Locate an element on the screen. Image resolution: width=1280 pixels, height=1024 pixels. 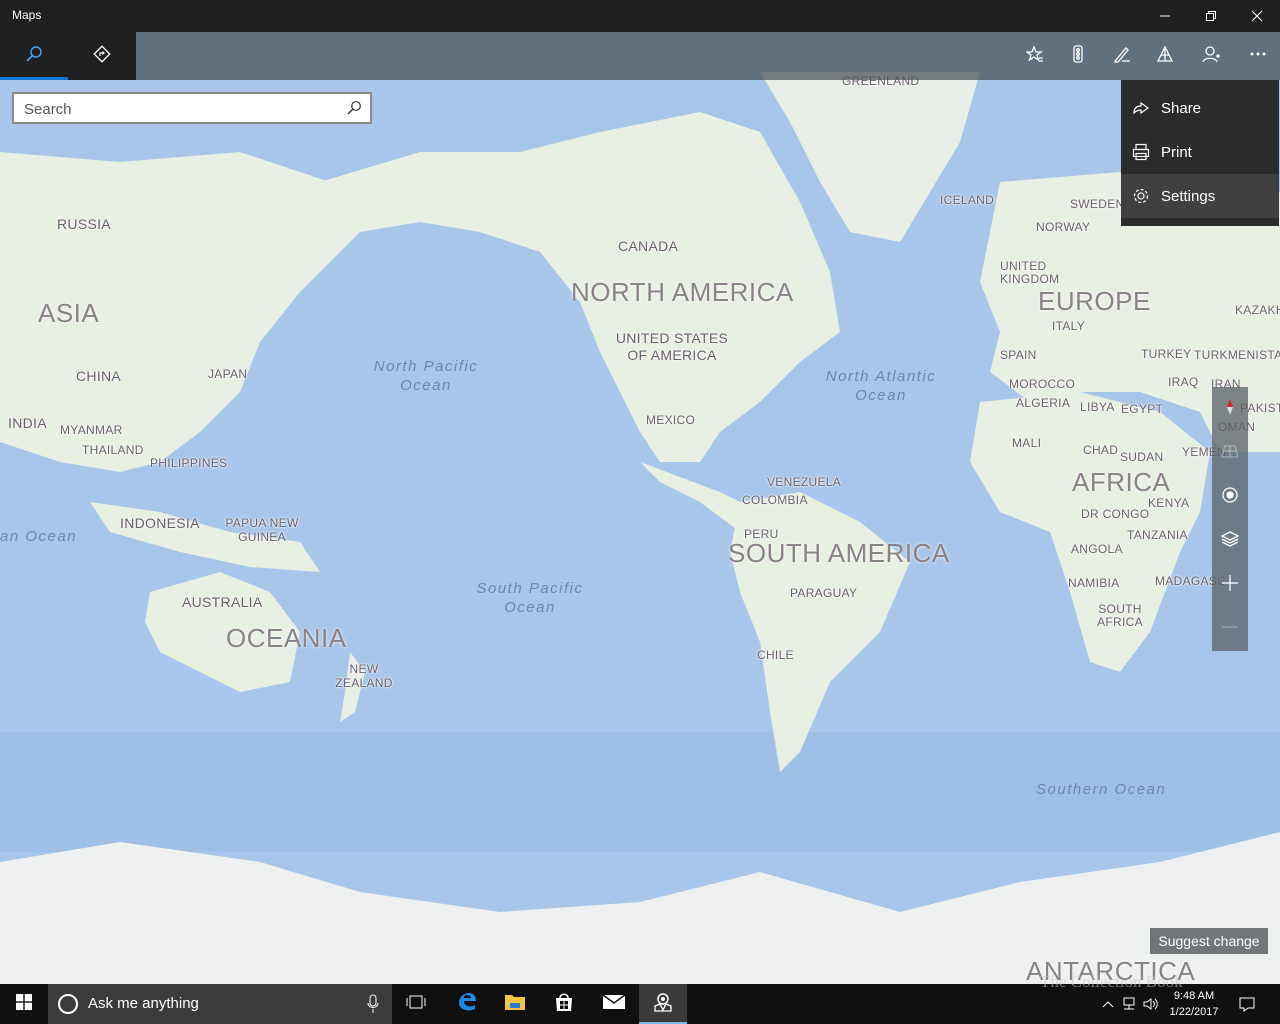
file-explorer-button is located at coordinates (515, 1004).